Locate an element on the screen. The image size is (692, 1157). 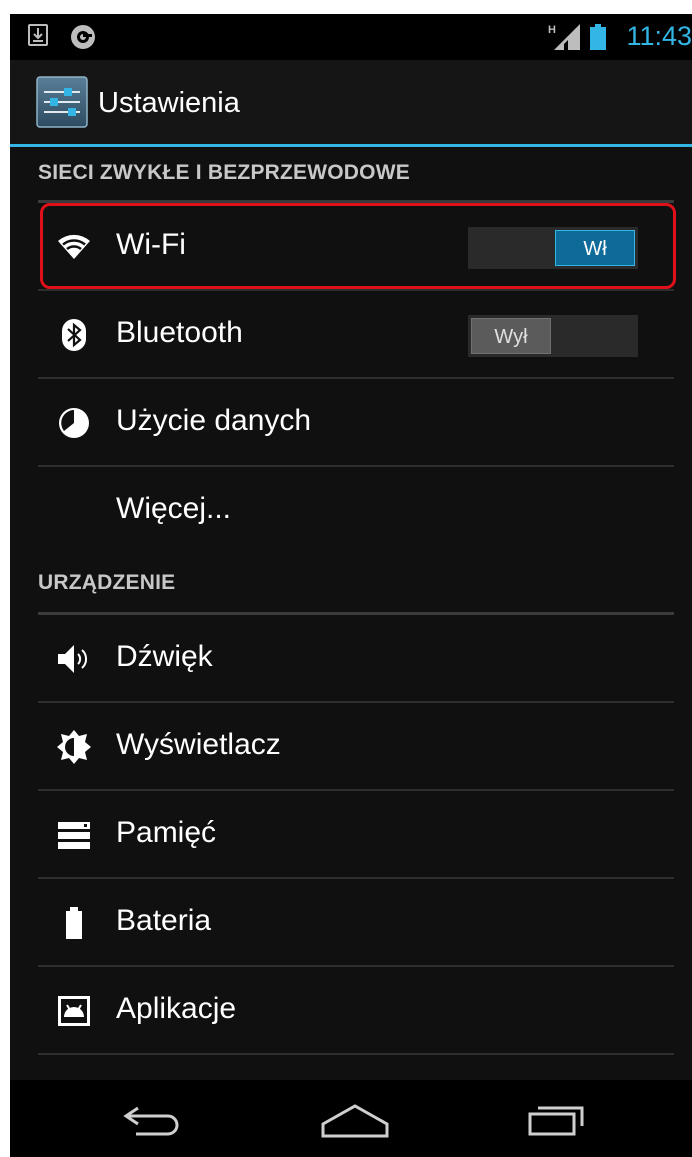
section-header-wireless: SIECI ZWYKŁE I BEZPRZEWODOWE is located at coordinates (356, 182).